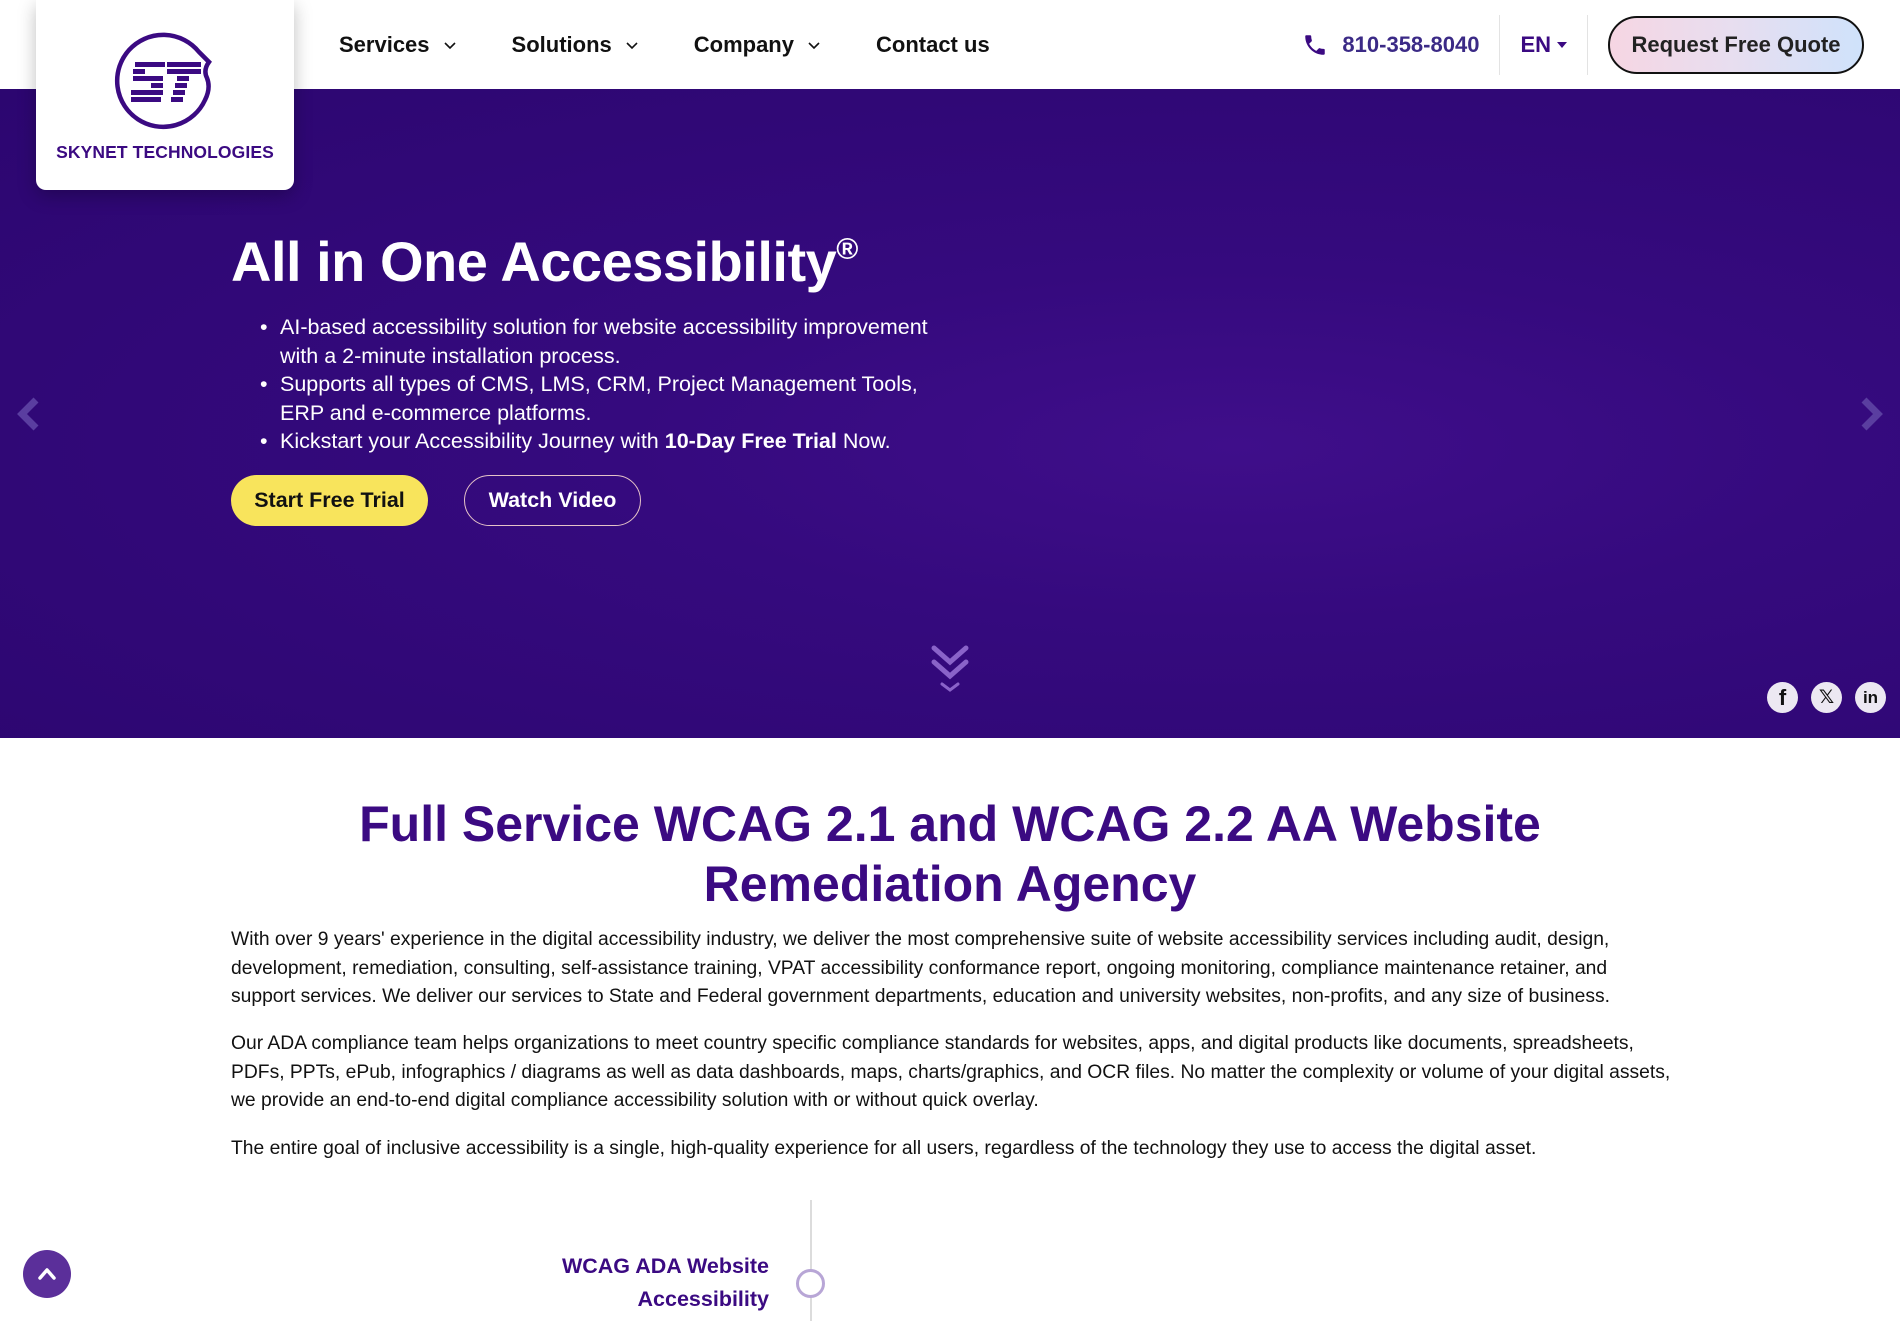 The height and width of the screenshot is (1321, 1900). I want to click on facebook-glyph: f, so click(1782, 697).